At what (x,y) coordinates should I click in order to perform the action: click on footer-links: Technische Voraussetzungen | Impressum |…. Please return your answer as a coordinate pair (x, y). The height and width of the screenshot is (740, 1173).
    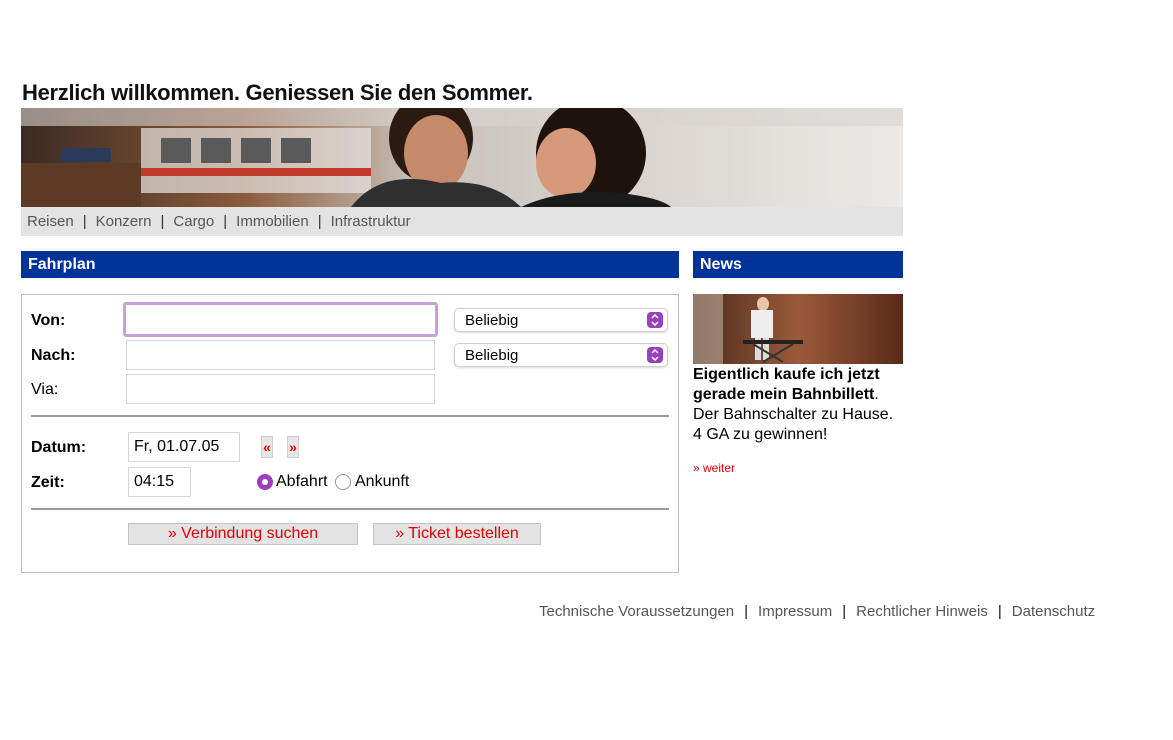
    Looking at the image, I should click on (817, 611).